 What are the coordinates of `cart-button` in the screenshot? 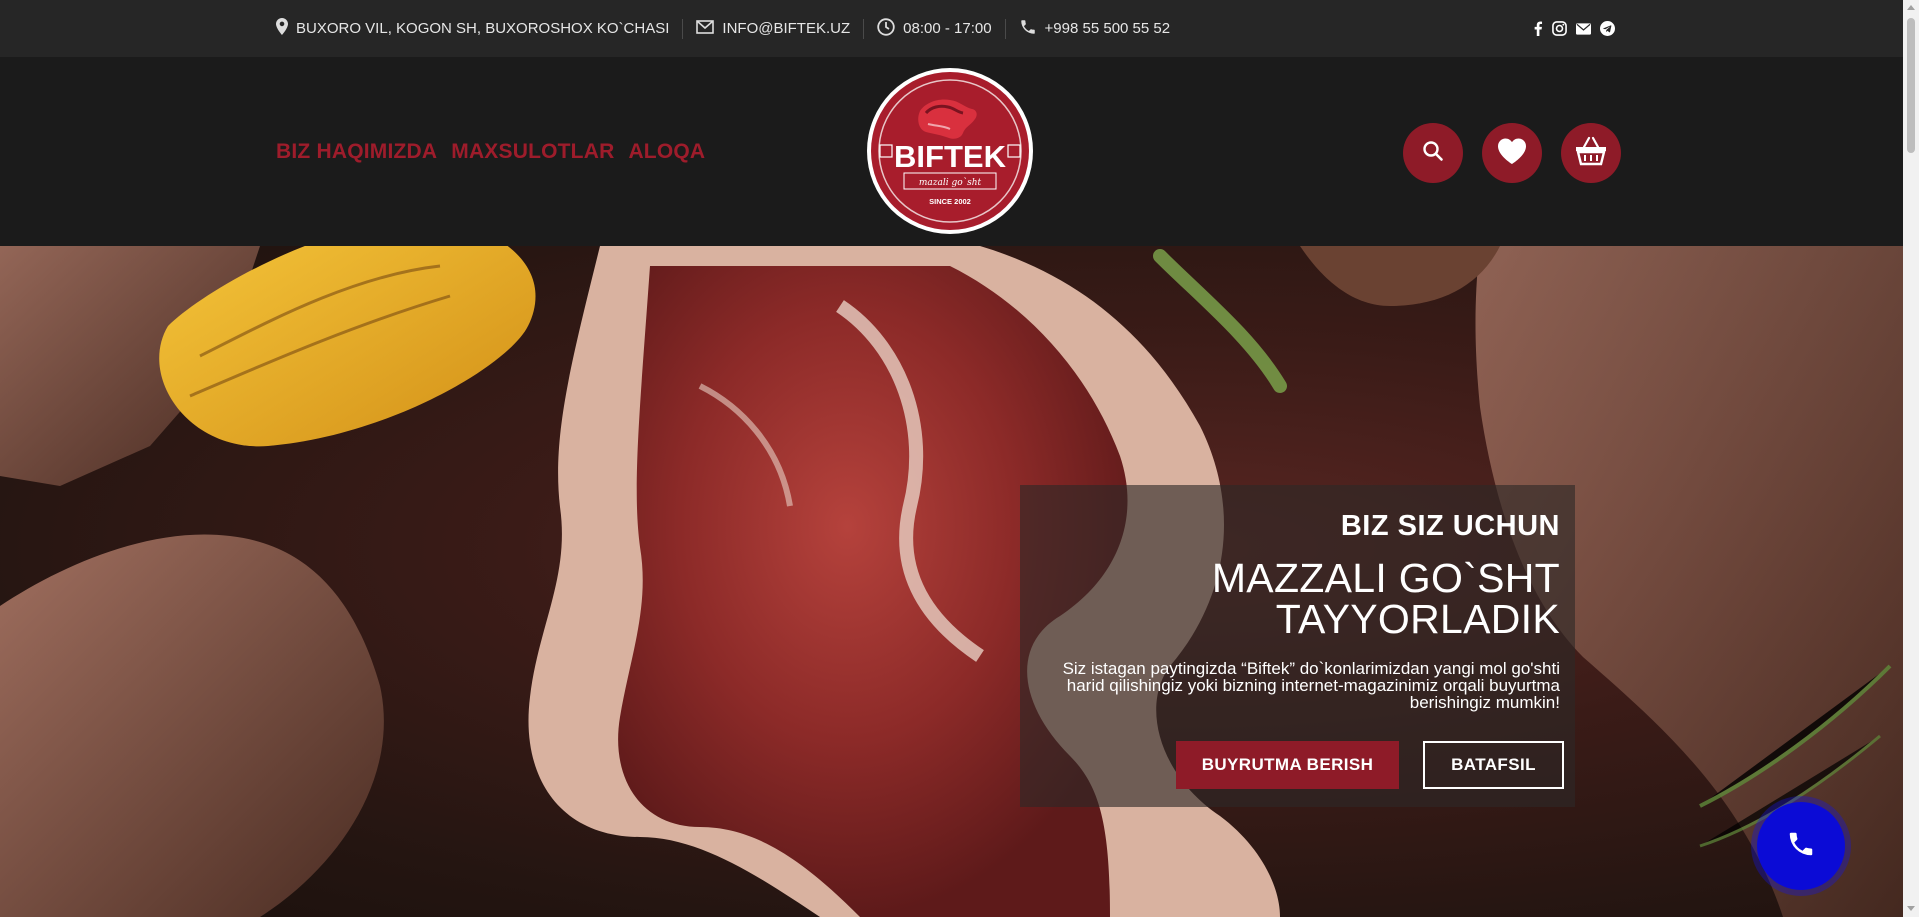 It's located at (1591, 153).